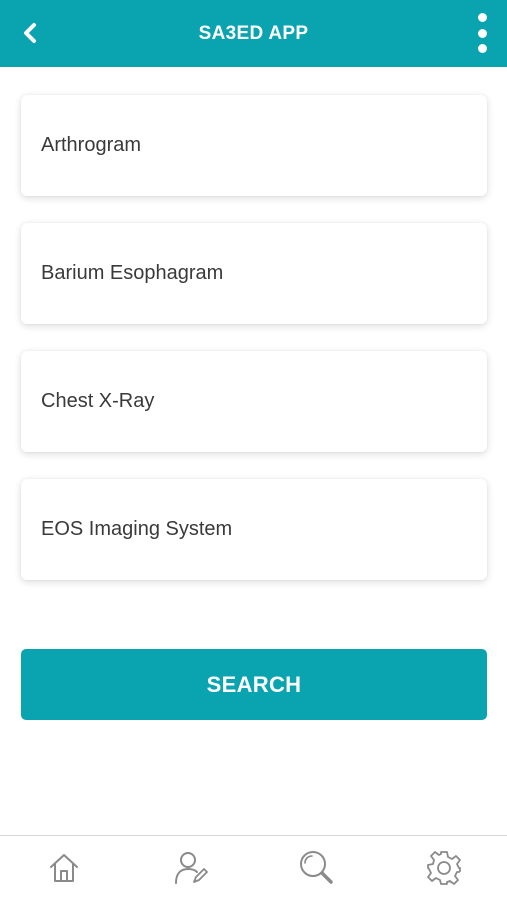 The height and width of the screenshot is (900, 507). Describe the element at coordinates (91, 145) in the screenshot. I see `list-item-label: Arthrogram` at that location.